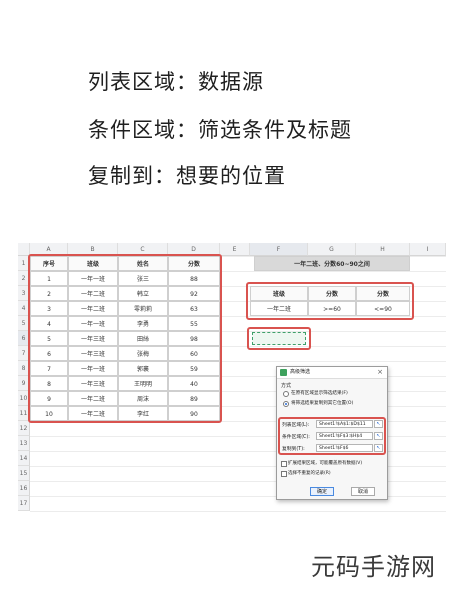  Describe the element at coordinates (93, 263) in the screenshot. I see `table-header-cell: 班级` at that location.